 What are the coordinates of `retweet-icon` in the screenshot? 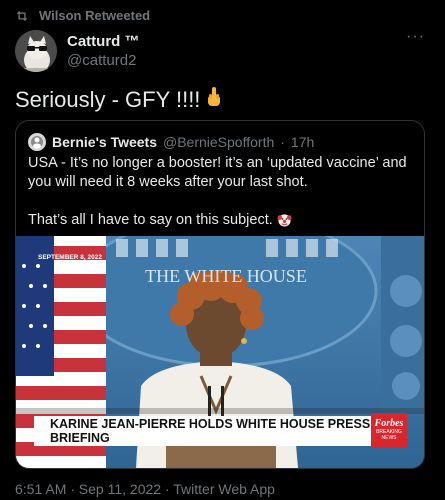 It's located at (22, 15).